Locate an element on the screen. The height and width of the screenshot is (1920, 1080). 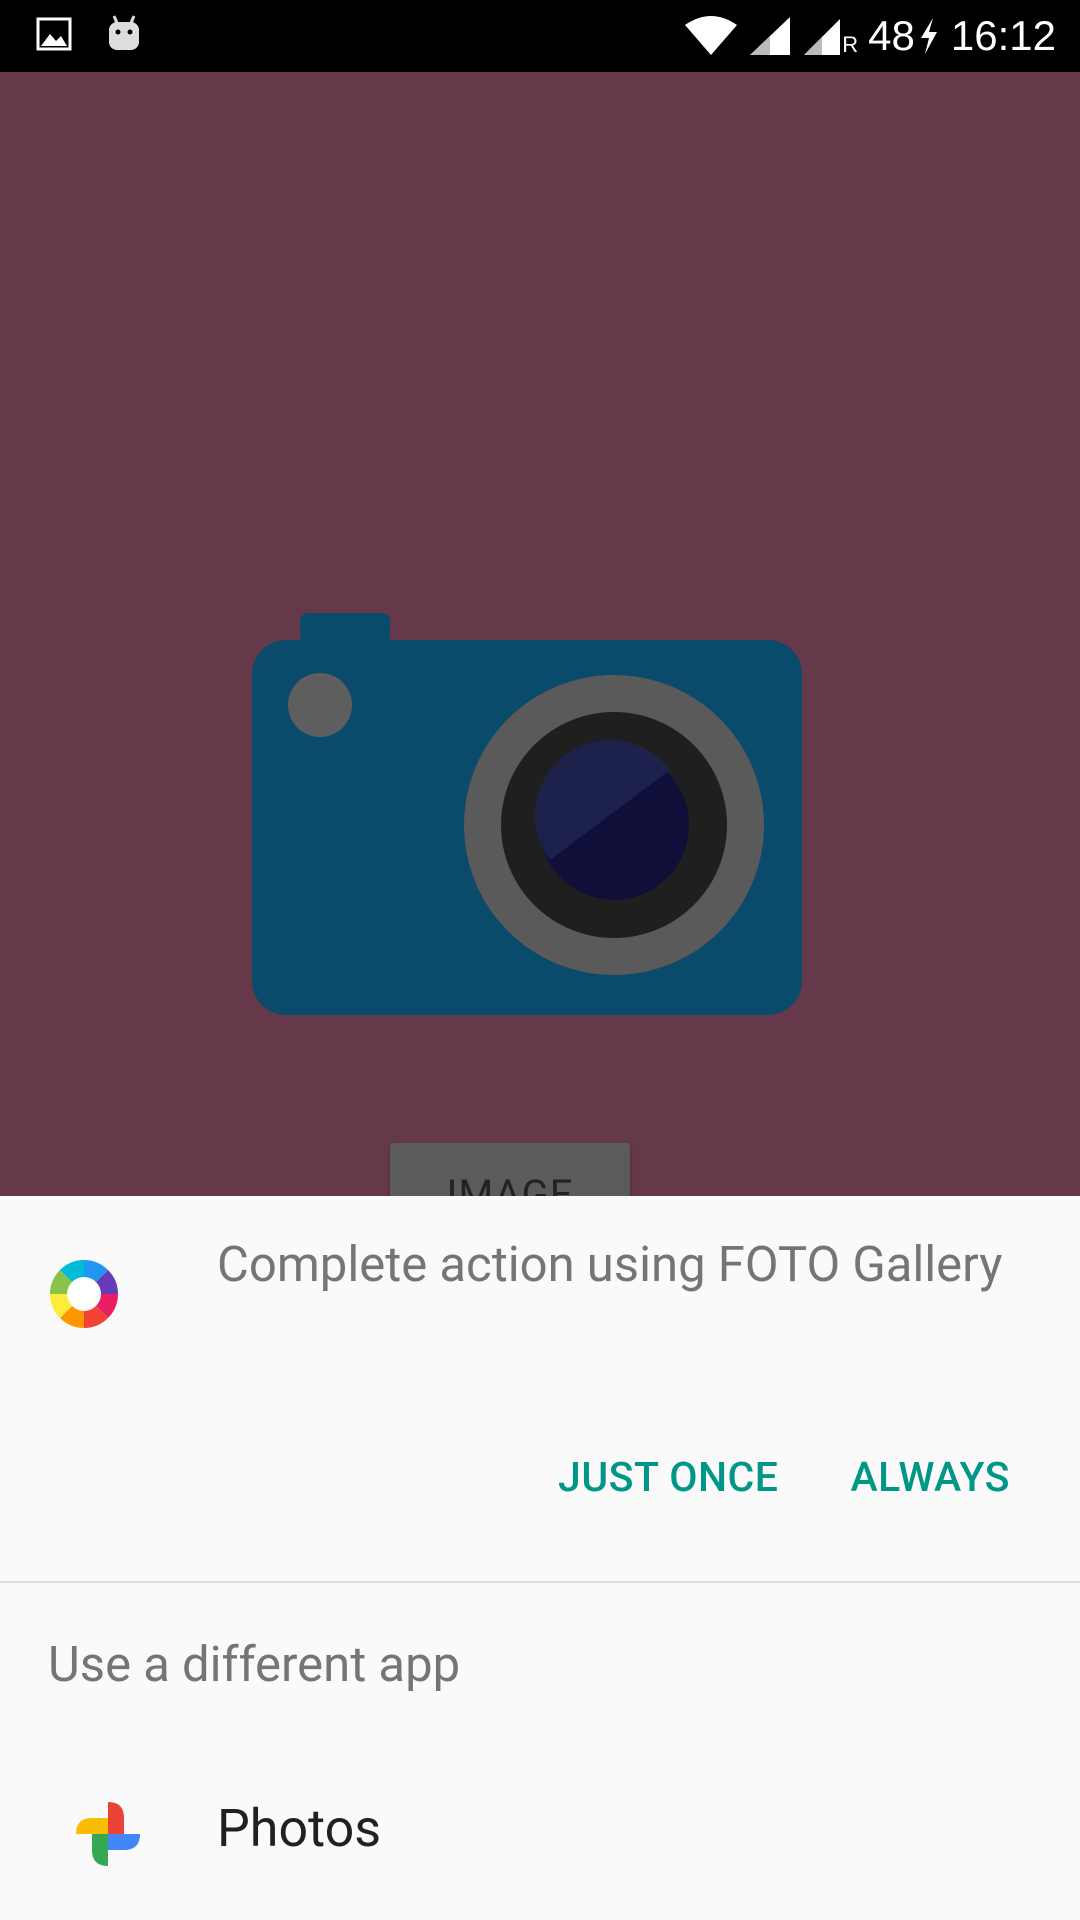
charging-icon is located at coordinates (928, 36).